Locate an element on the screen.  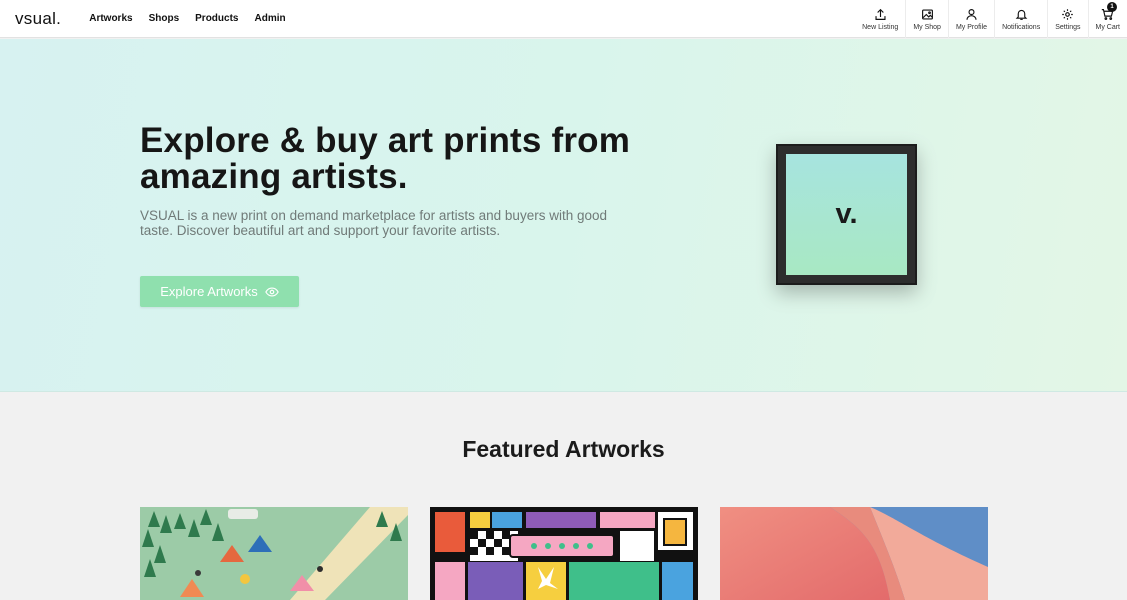
new-listing-label: New Listing is located at coordinates (880, 27).